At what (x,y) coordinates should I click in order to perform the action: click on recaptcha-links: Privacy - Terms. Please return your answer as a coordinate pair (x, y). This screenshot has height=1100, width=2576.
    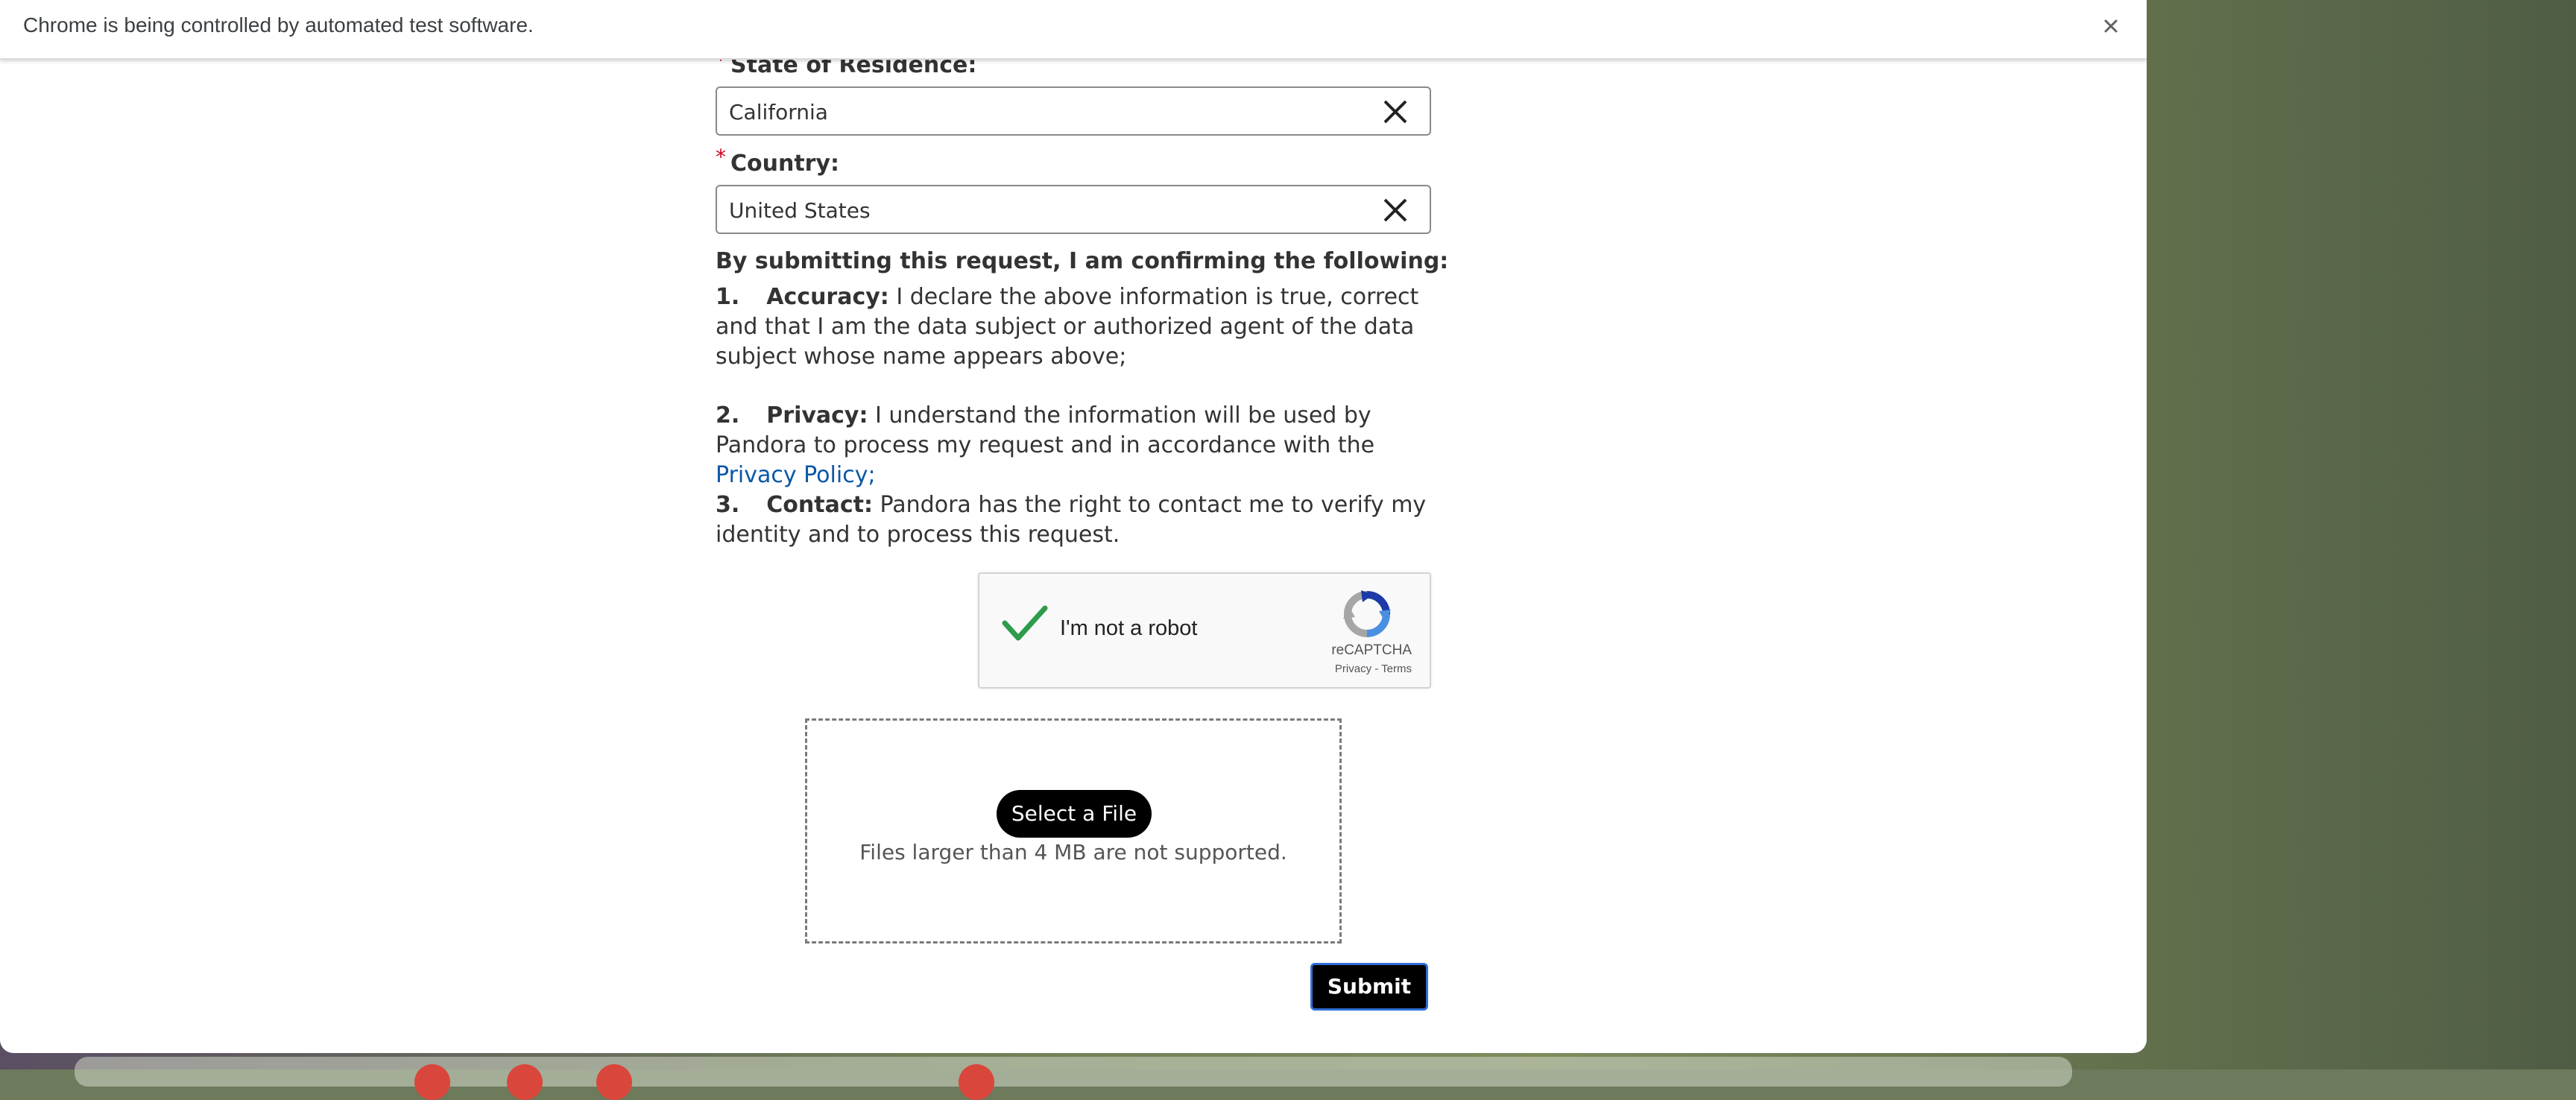
    Looking at the image, I should click on (1373, 669).